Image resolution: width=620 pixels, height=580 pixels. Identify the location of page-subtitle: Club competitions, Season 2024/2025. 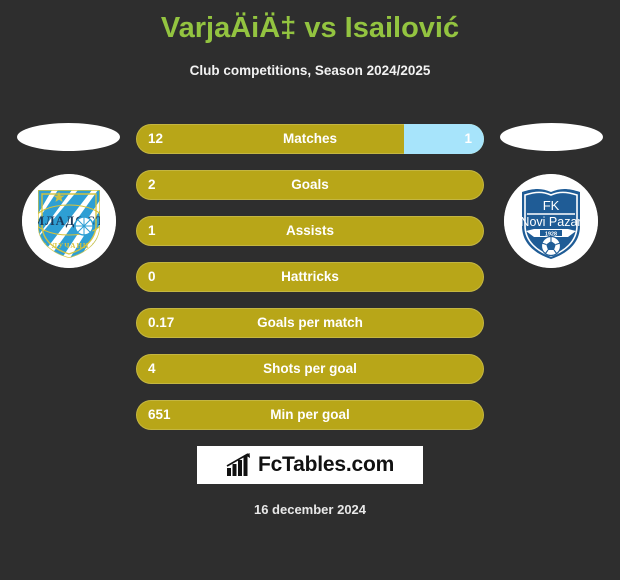
(310, 70).